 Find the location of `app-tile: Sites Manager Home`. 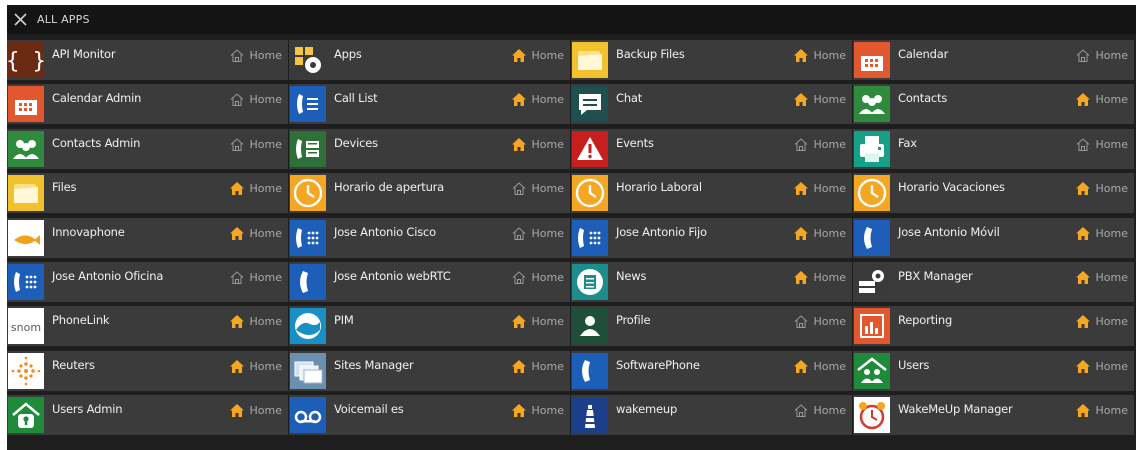

app-tile: Sites Manager Home is located at coordinates (429, 371).